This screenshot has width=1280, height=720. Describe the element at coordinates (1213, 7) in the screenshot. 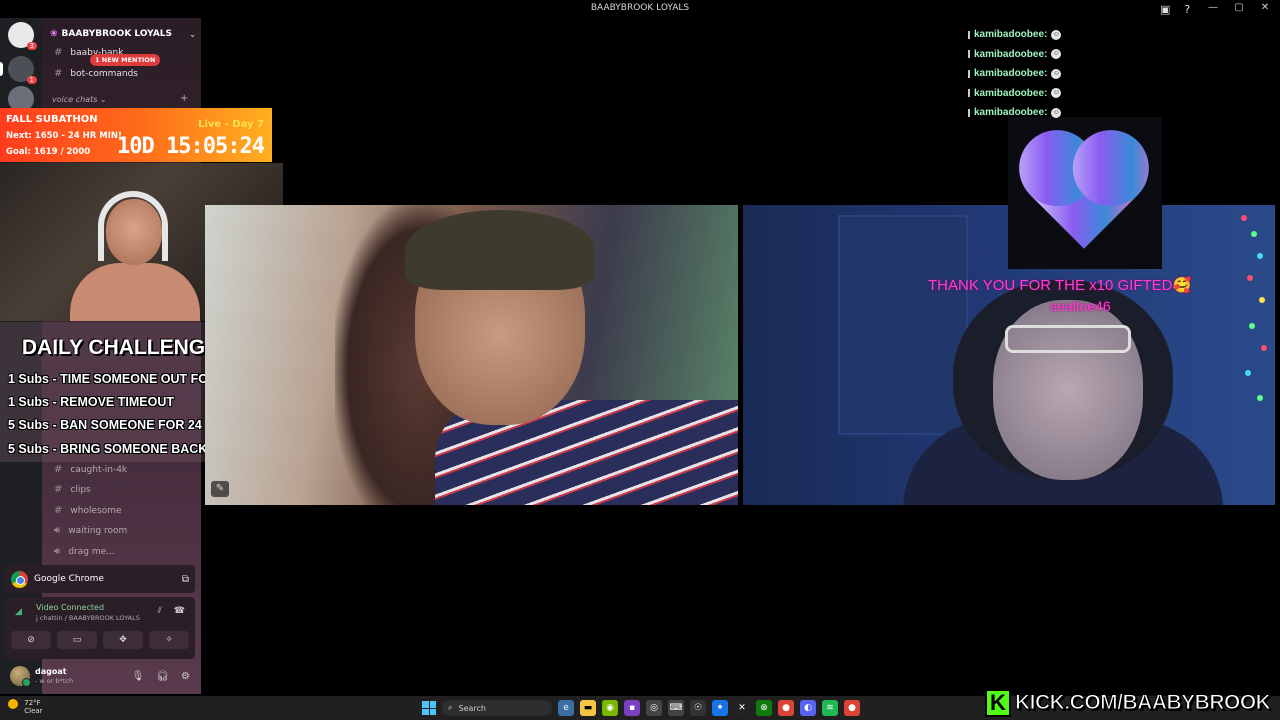

I see `minimize-button: —` at that location.